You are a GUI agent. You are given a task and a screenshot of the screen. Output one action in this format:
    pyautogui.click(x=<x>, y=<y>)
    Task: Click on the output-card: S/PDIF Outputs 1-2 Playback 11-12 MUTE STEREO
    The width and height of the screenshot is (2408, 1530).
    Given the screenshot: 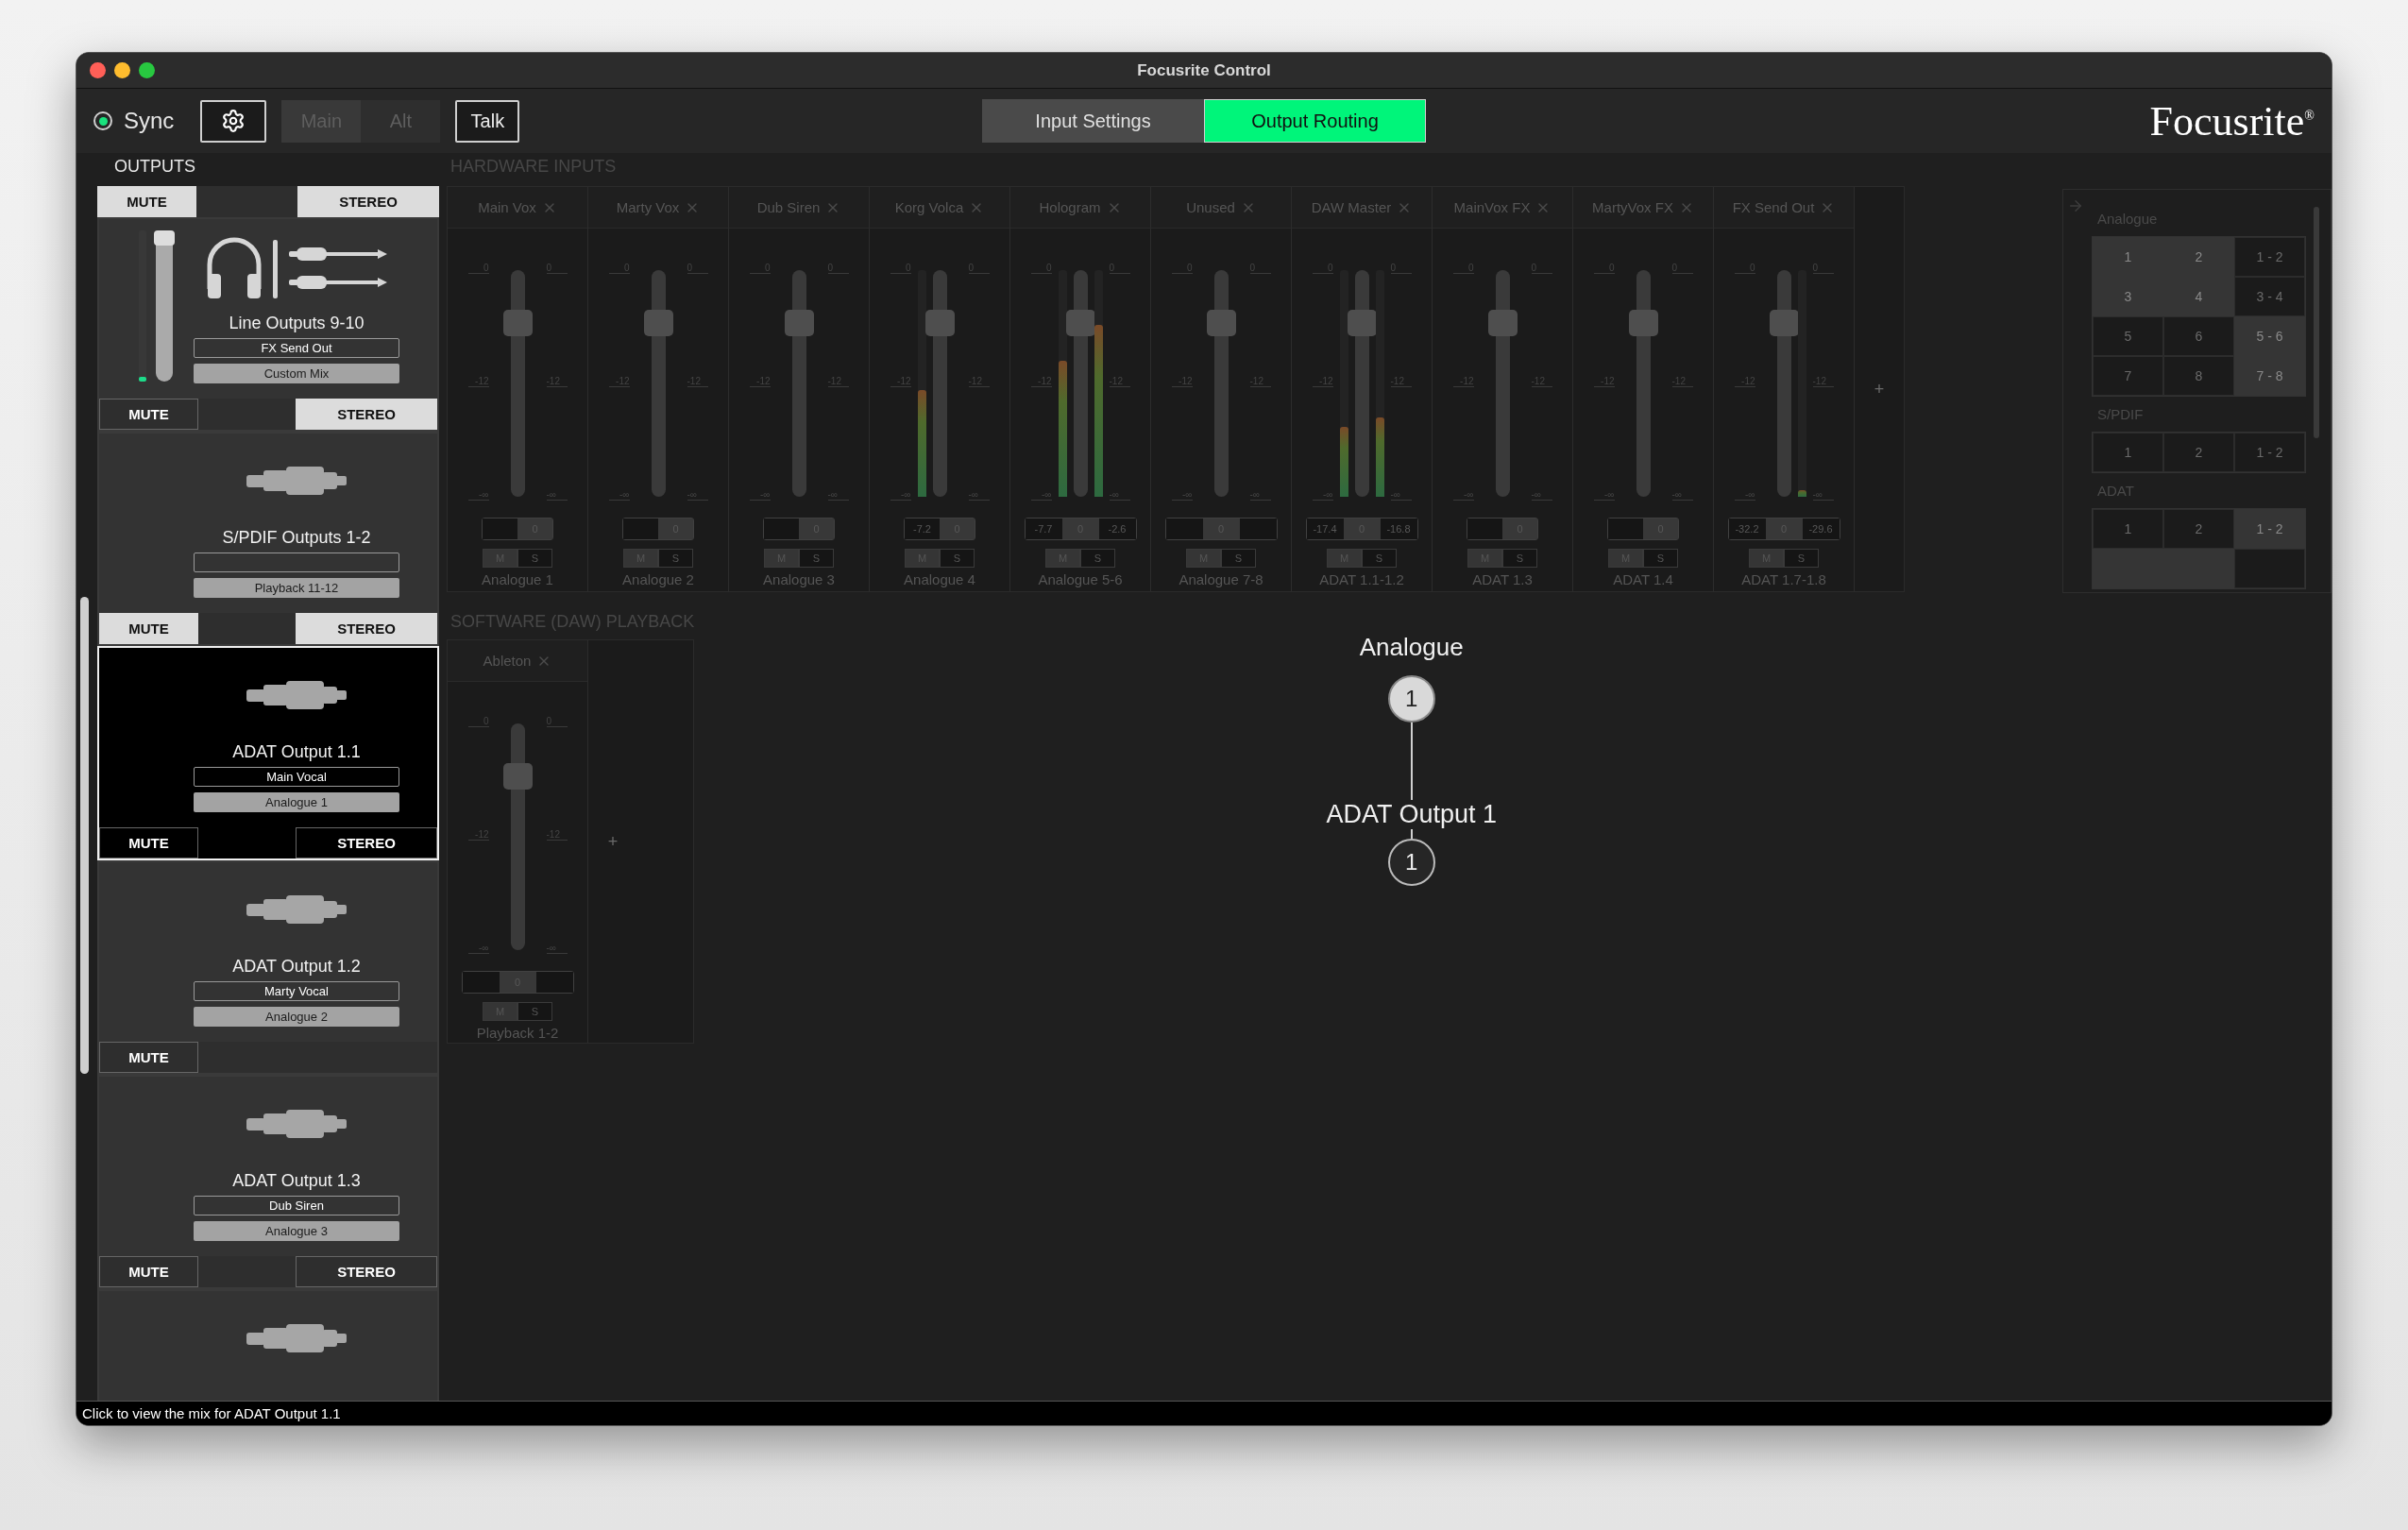 What is the action you would take?
    pyautogui.click(x=268, y=539)
    